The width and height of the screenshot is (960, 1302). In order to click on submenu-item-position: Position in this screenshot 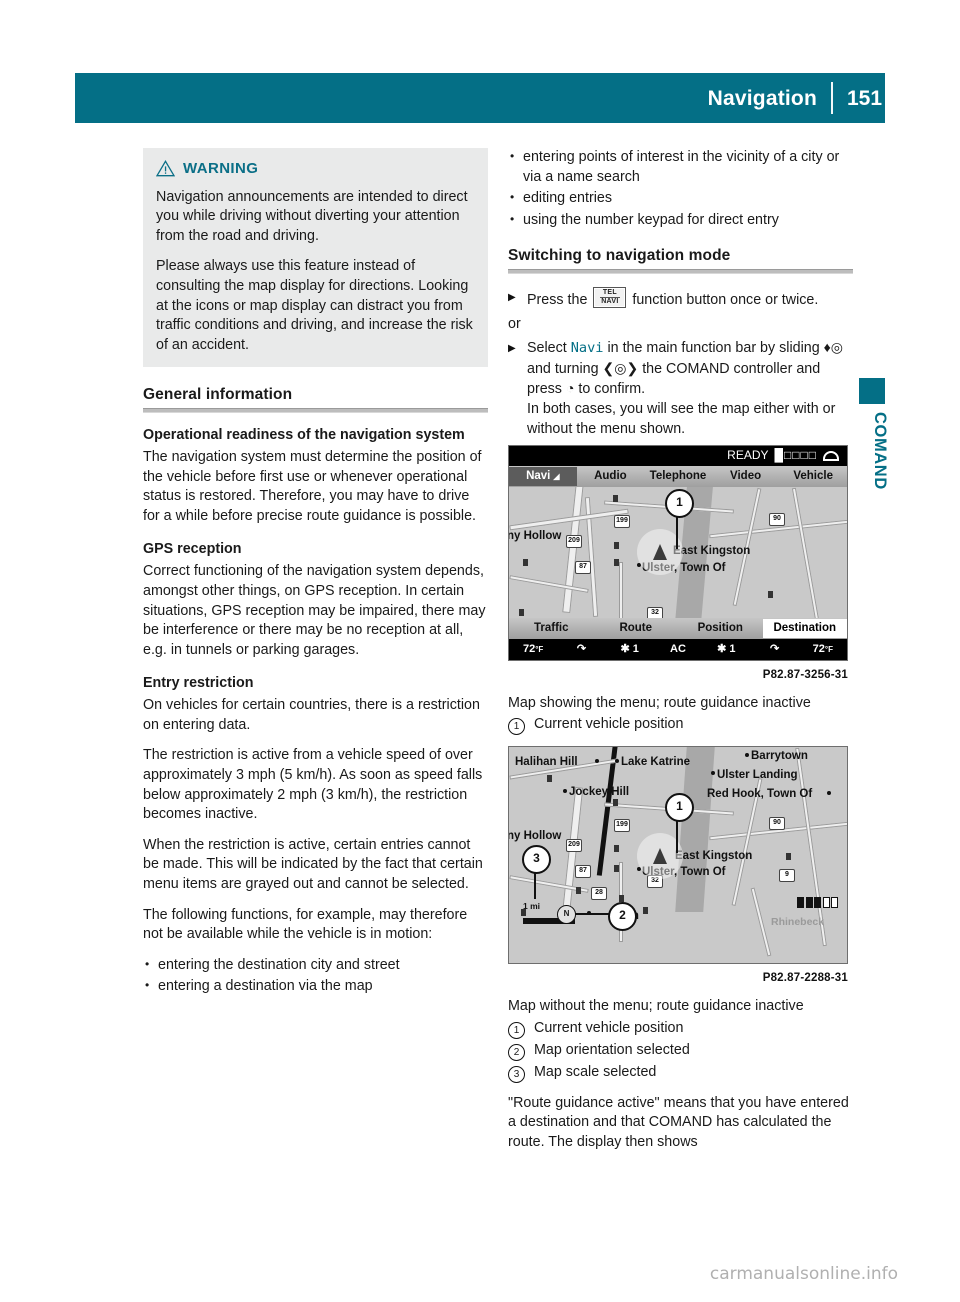, I will do `click(720, 629)`.